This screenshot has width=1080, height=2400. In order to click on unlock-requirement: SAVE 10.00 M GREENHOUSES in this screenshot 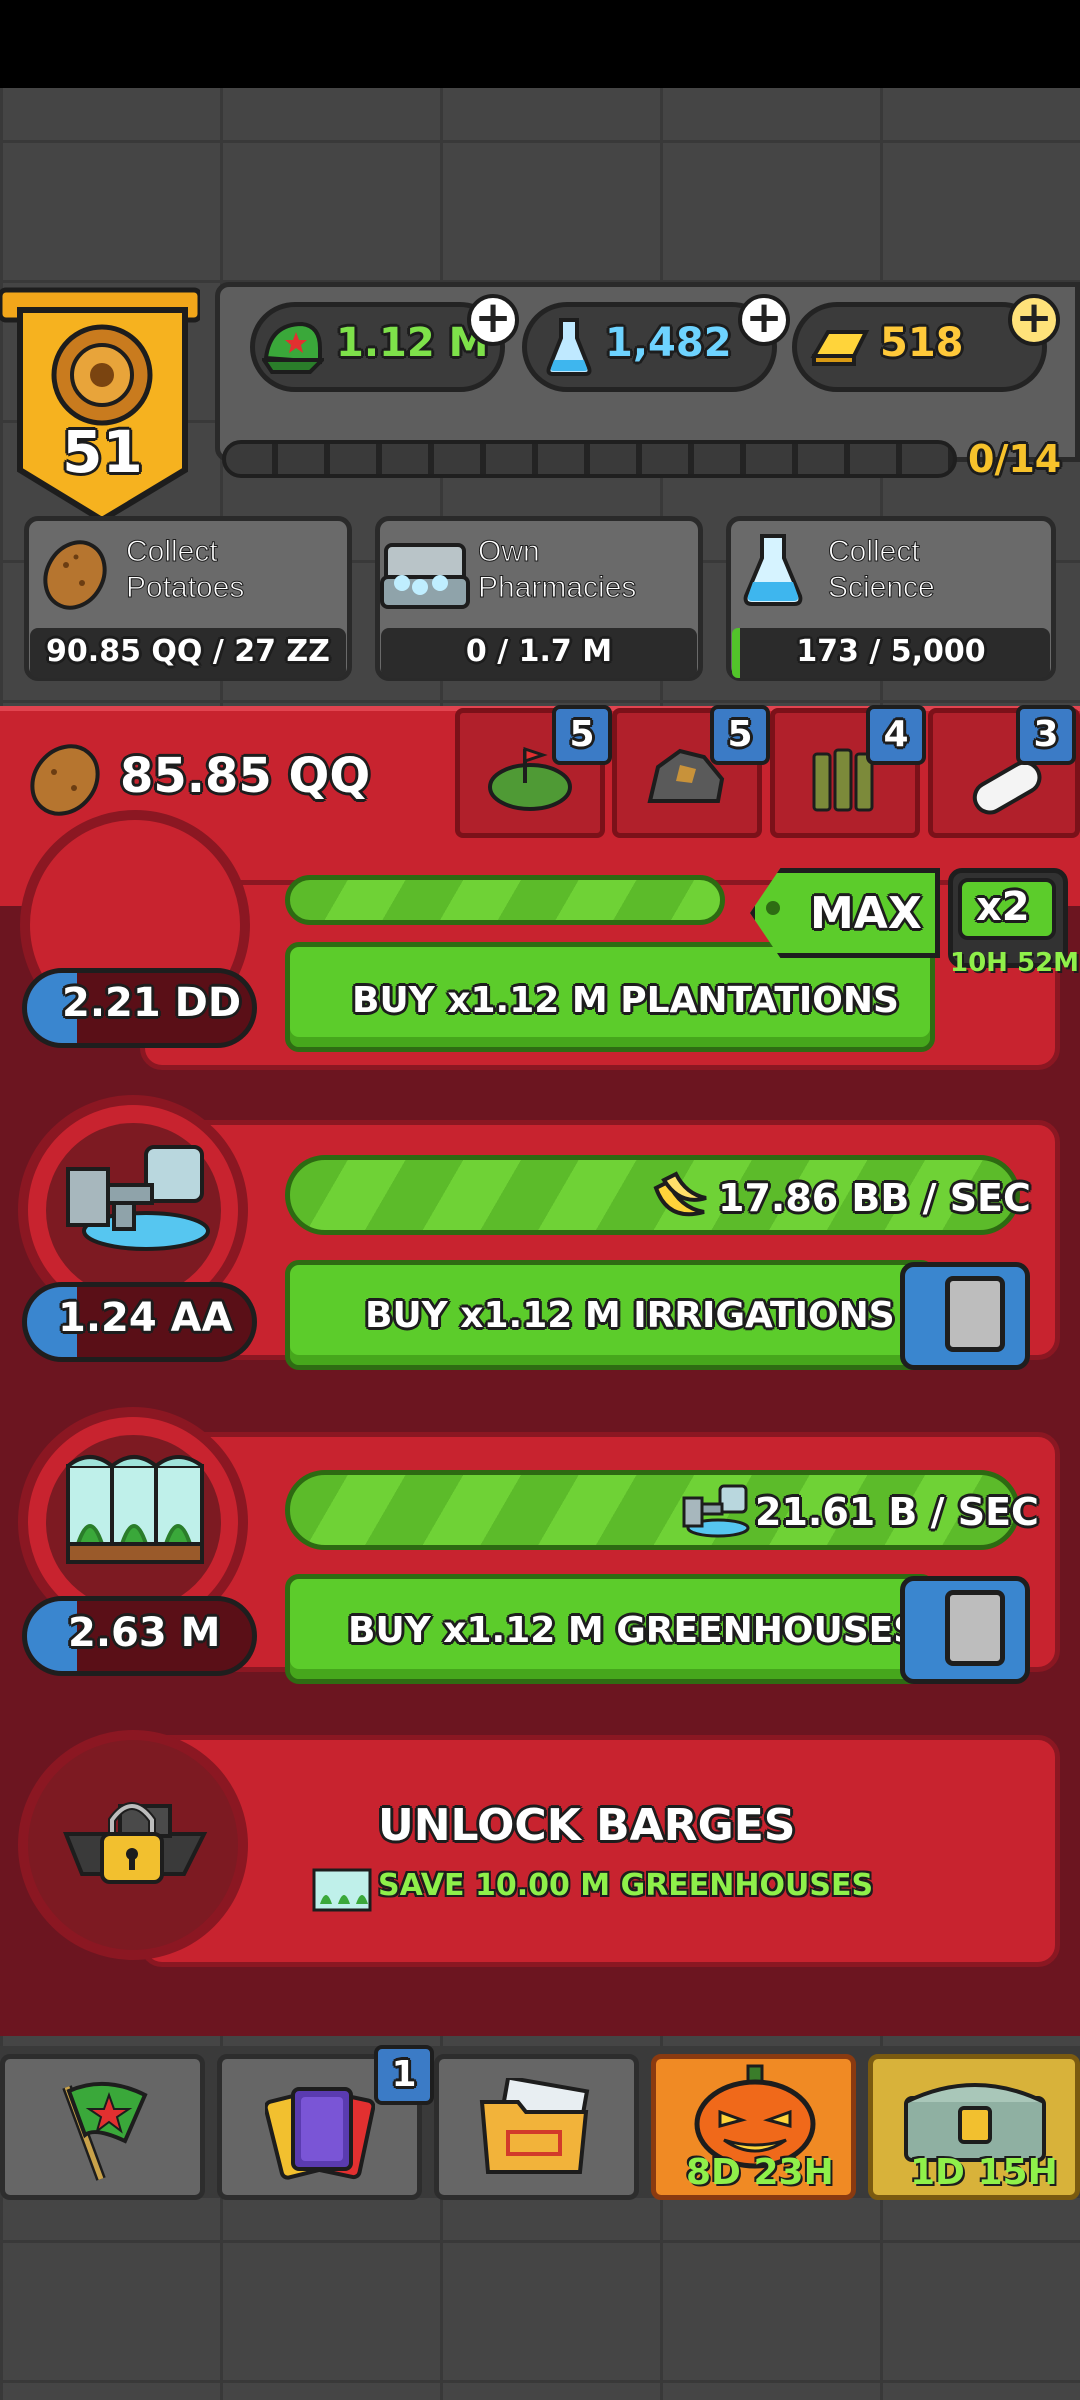, I will do `click(626, 1885)`.